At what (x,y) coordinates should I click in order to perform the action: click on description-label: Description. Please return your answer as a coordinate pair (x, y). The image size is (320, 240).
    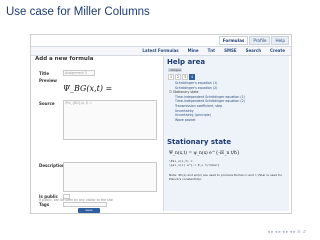
    Looking at the image, I should click on (52, 165).